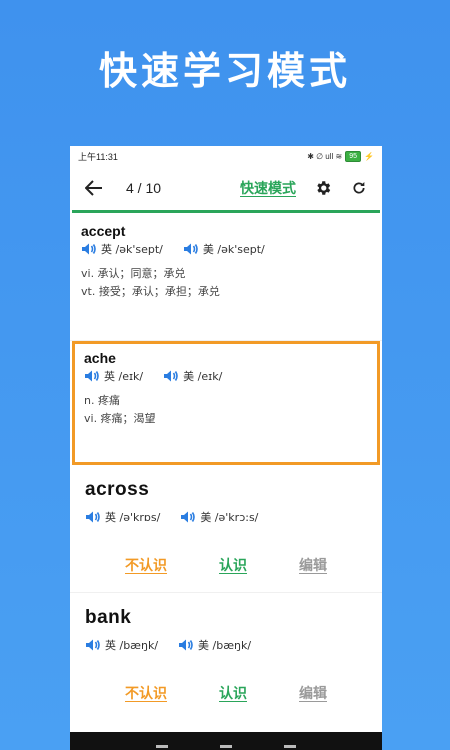 This screenshot has width=450, height=750. Describe the element at coordinates (117, 489) in the screenshot. I see `word-title: across` at that location.